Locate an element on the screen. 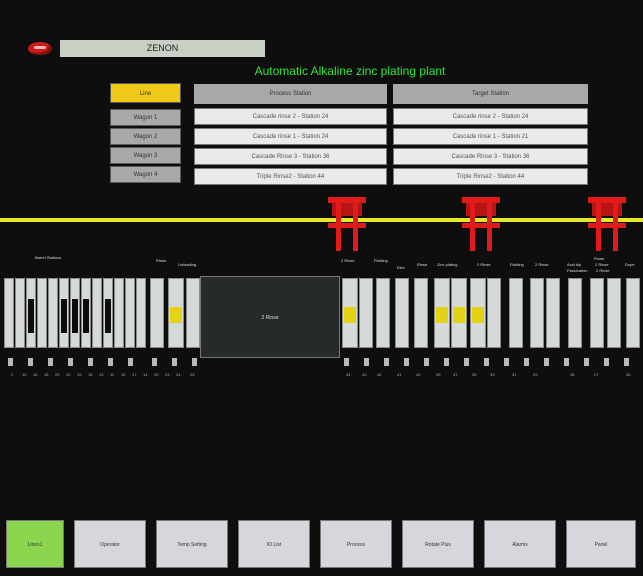 Image resolution: width=643 pixels, height=576 pixels. line-button: Line is located at coordinates (145, 93).